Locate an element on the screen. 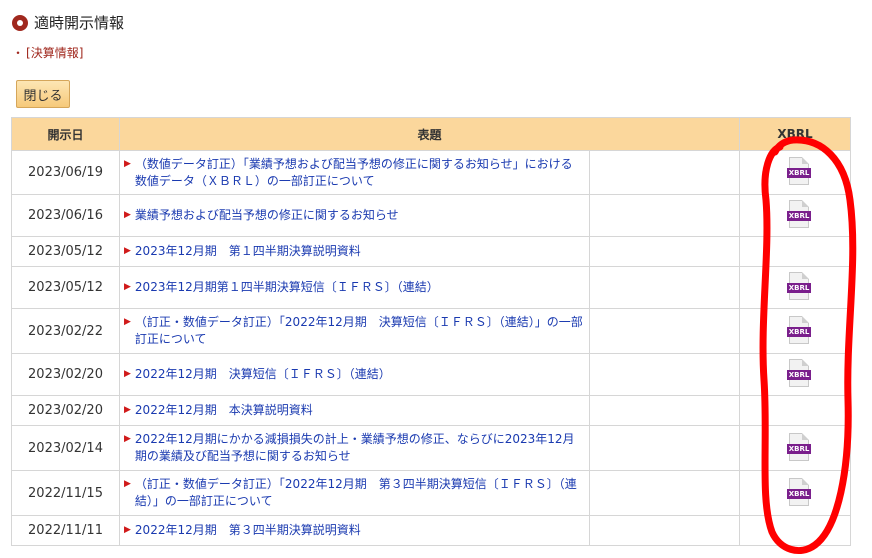  section-header: 適時開示情報 is located at coordinates (68, 22).